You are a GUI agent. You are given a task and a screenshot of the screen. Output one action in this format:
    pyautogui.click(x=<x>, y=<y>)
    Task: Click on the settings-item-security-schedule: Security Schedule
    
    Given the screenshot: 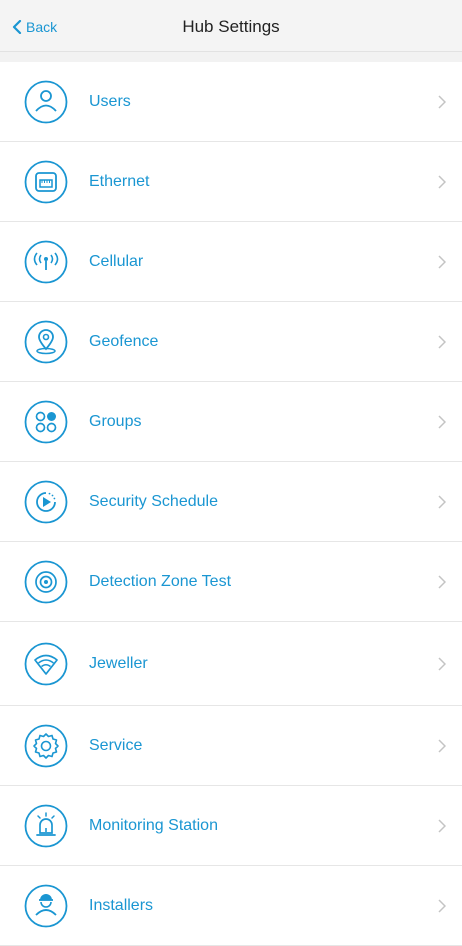 What is the action you would take?
    pyautogui.click(x=231, y=502)
    